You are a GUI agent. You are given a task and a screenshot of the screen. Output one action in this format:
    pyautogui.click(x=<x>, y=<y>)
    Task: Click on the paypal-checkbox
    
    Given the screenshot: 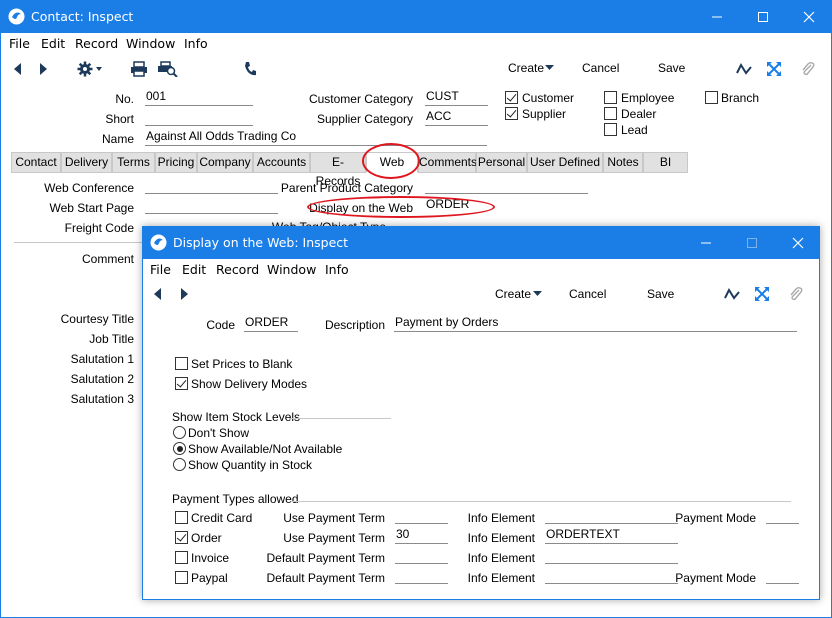 What is the action you would take?
    pyautogui.click(x=181, y=577)
    